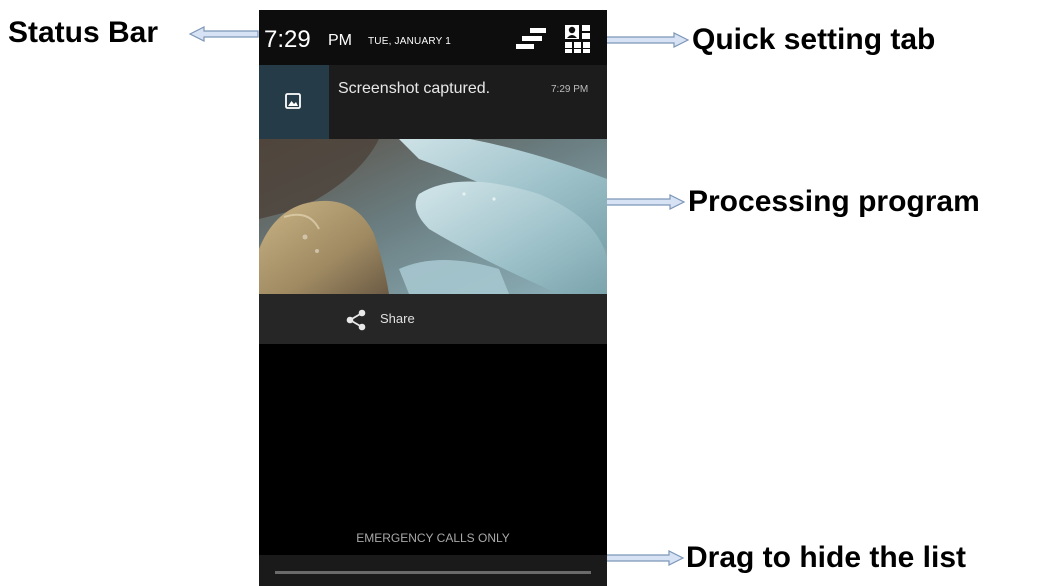 The width and height of the screenshot is (1049, 586). I want to click on arrow-status-bar, so click(223, 34).